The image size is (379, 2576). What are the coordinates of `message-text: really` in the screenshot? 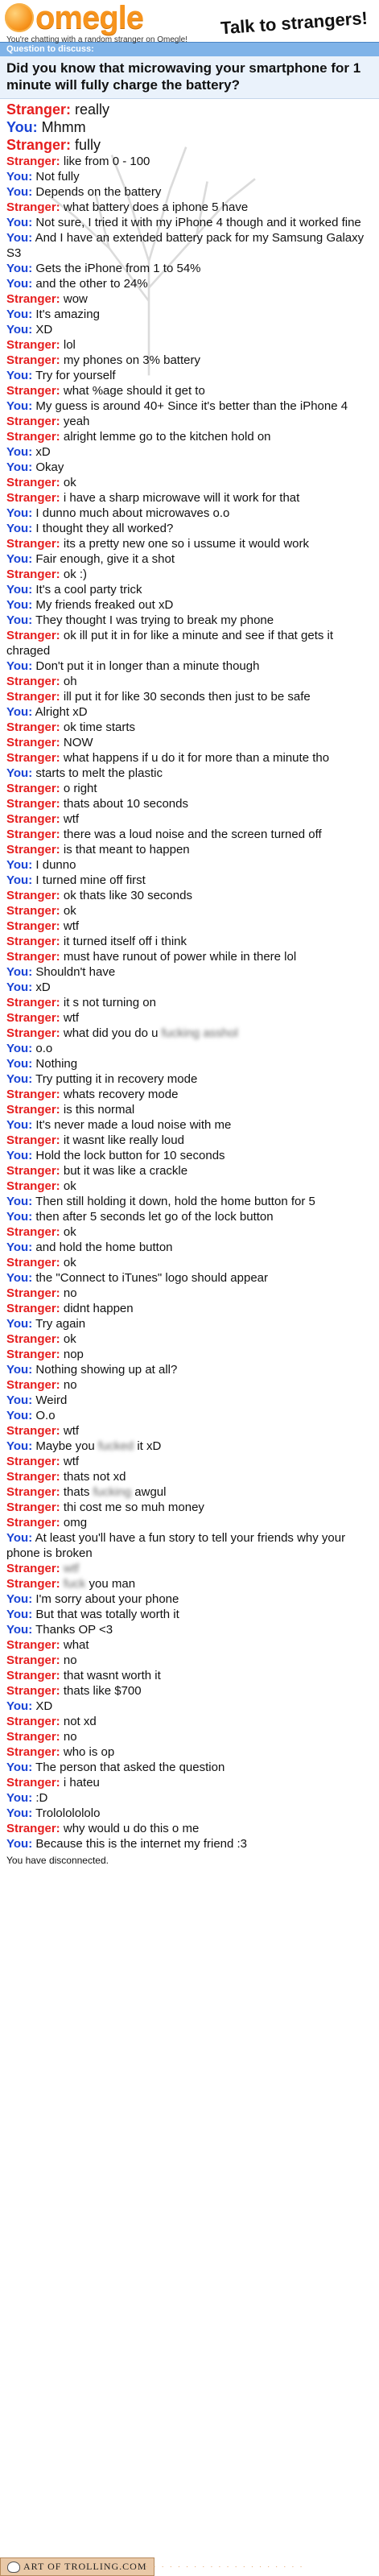 It's located at (93, 109).